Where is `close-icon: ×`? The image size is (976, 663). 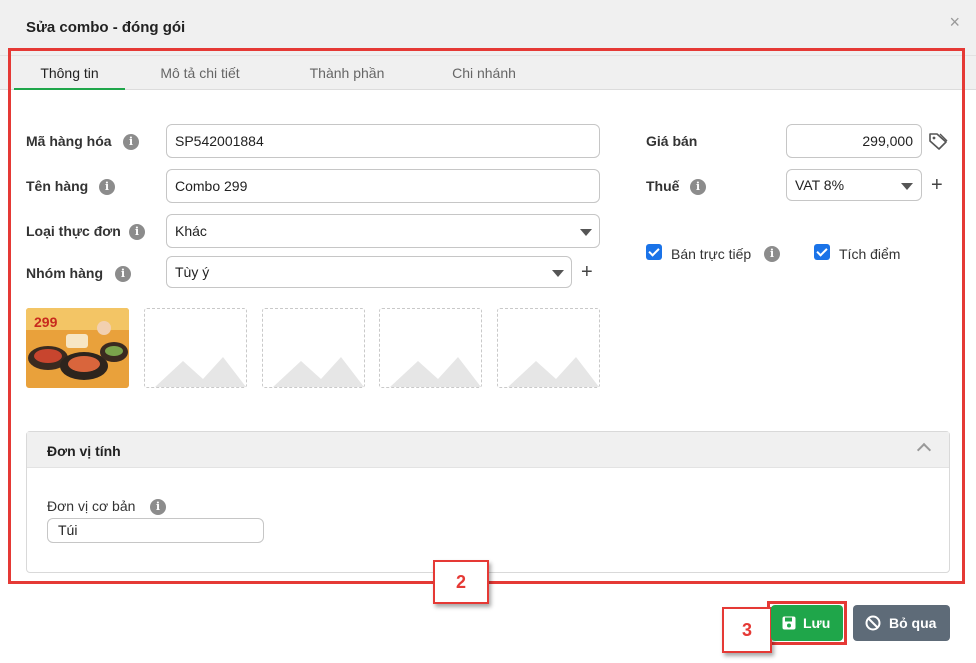
close-icon: × is located at coordinates (954, 22).